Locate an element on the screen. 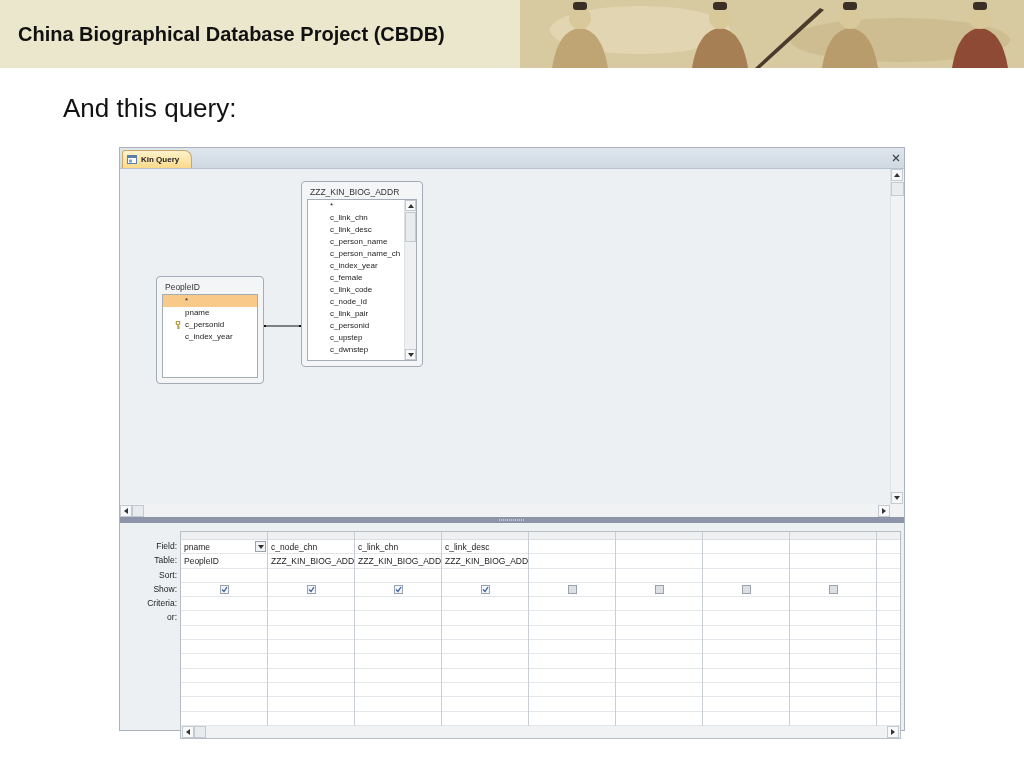 This screenshot has width=1024, height=768. scroll-left-button is located at coordinates (126, 510).